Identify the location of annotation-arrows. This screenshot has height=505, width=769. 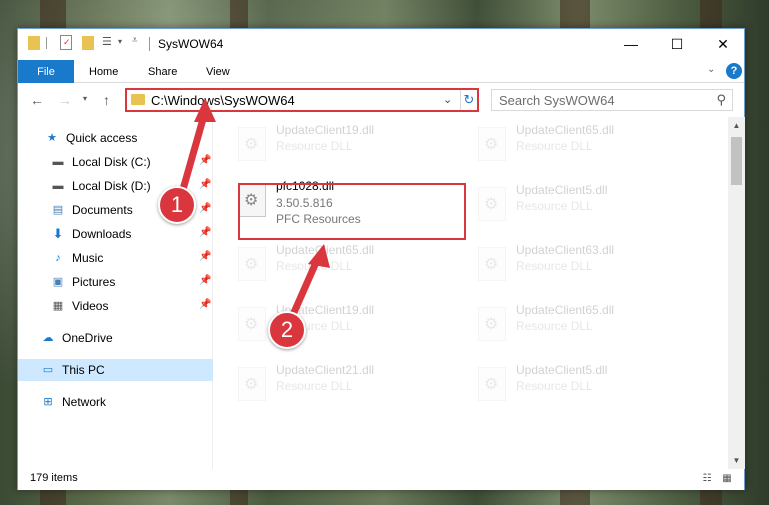
(253, 214).